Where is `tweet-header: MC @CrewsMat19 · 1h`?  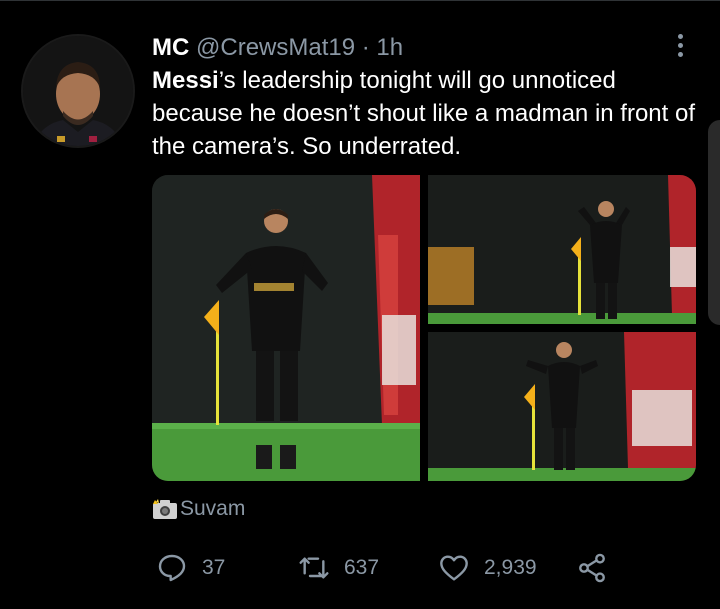 tweet-header: MC @CrewsMat19 · 1h is located at coordinates (277, 48).